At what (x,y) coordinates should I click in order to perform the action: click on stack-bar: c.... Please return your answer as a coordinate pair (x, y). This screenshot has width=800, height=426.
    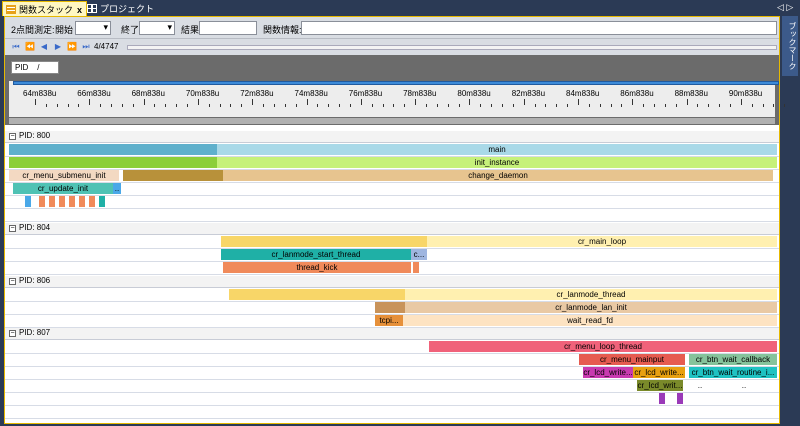
    Looking at the image, I should click on (419, 254).